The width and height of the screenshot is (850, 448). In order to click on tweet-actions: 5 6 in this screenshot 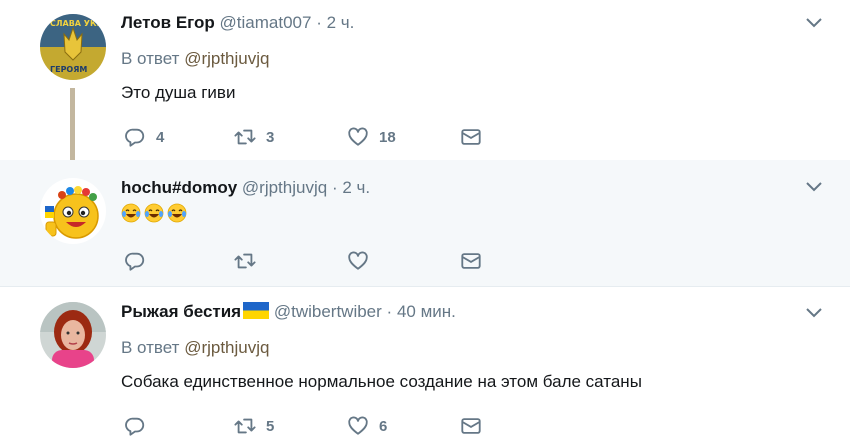, I will do `click(321, 426)`.